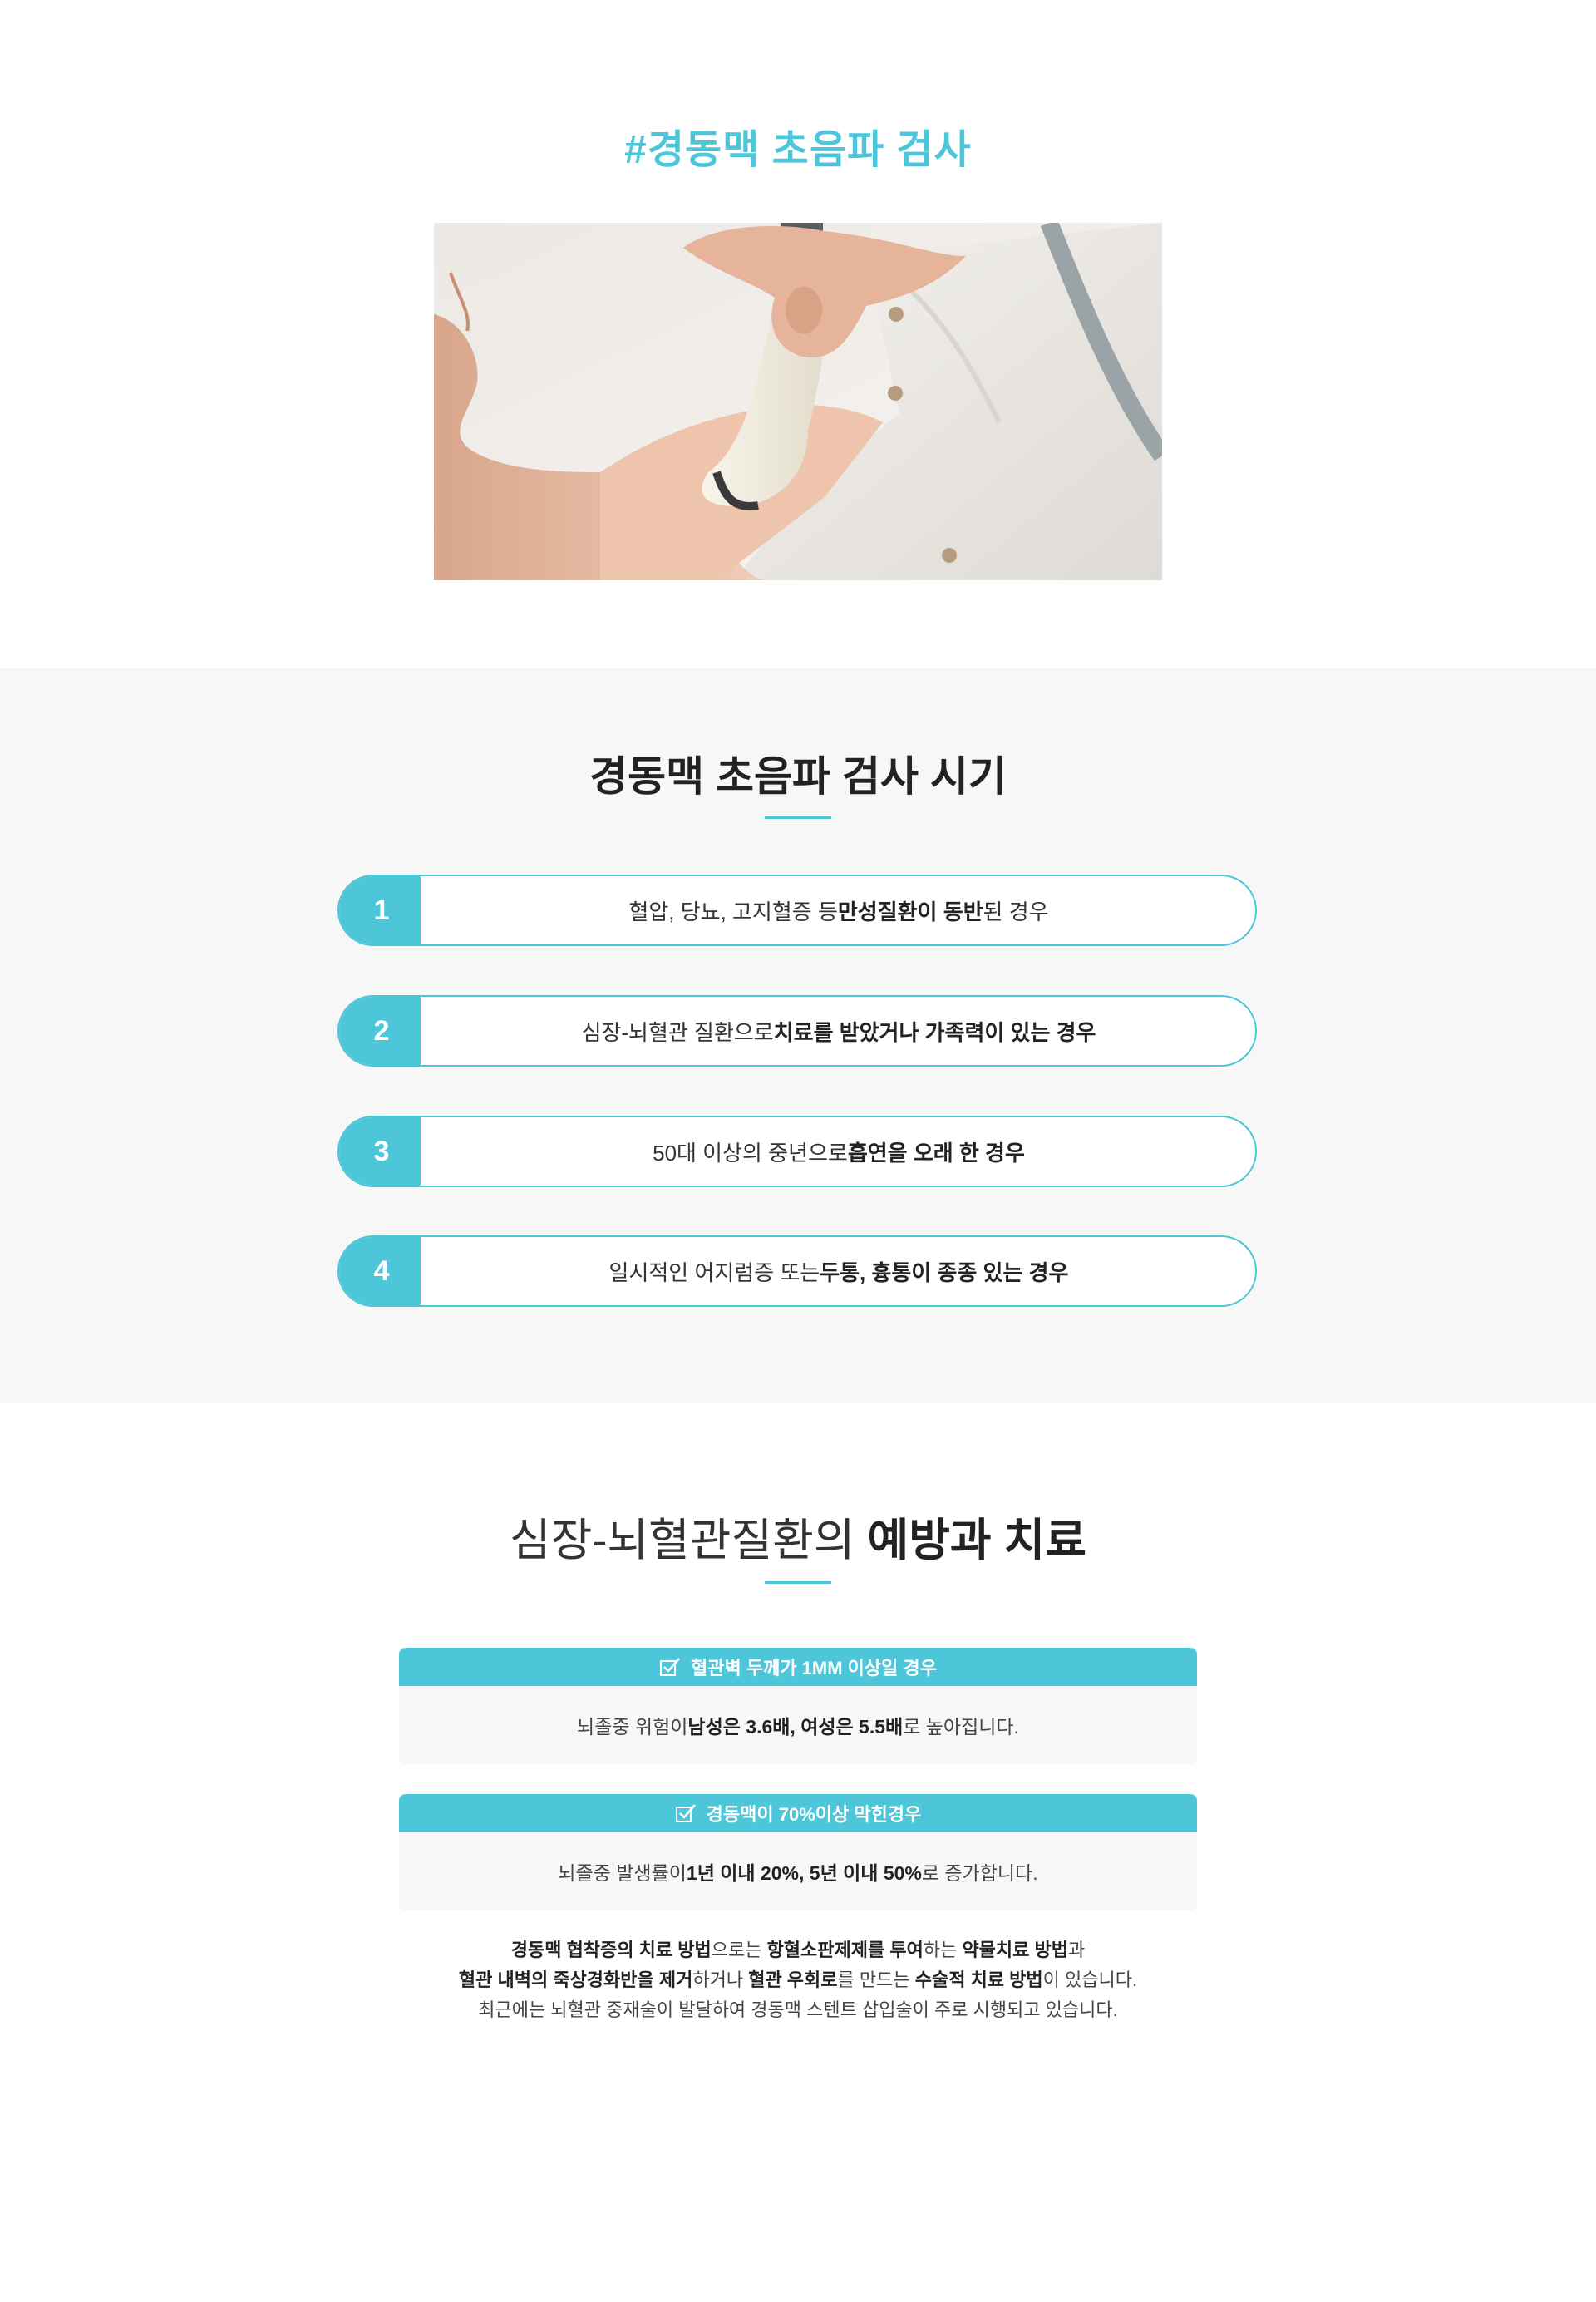  What do you see at coordinates (961, 1727) in the screenshot?
I see `info-card-text-end: 로 높아집니다.` at bounding box center [961, 1727].